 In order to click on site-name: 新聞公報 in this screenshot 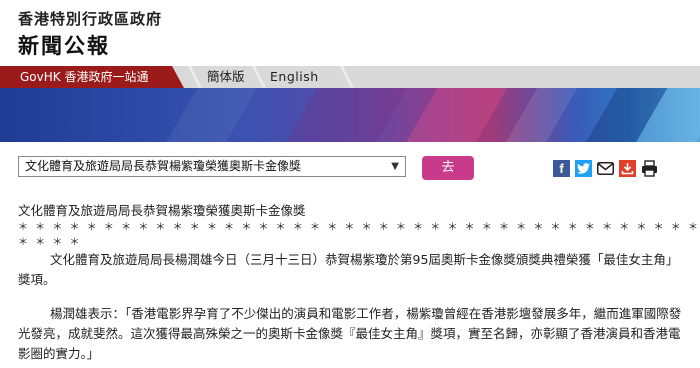, I will do `click(64, 46)`.